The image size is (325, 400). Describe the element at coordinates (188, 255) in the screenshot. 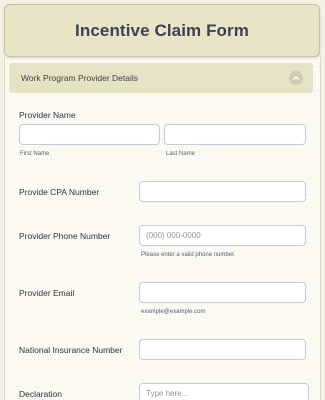

I see `phone-sublabel: Please enter a valid phone number.` at that location.